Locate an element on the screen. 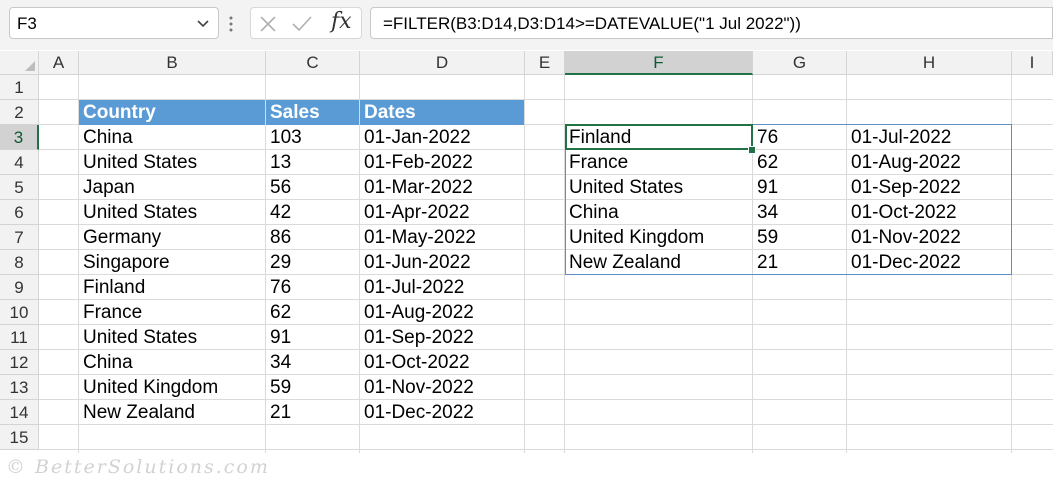 The width and height of the screenshot is (1053, 484). table-cell: 13 is located at coordinates (312, 162).